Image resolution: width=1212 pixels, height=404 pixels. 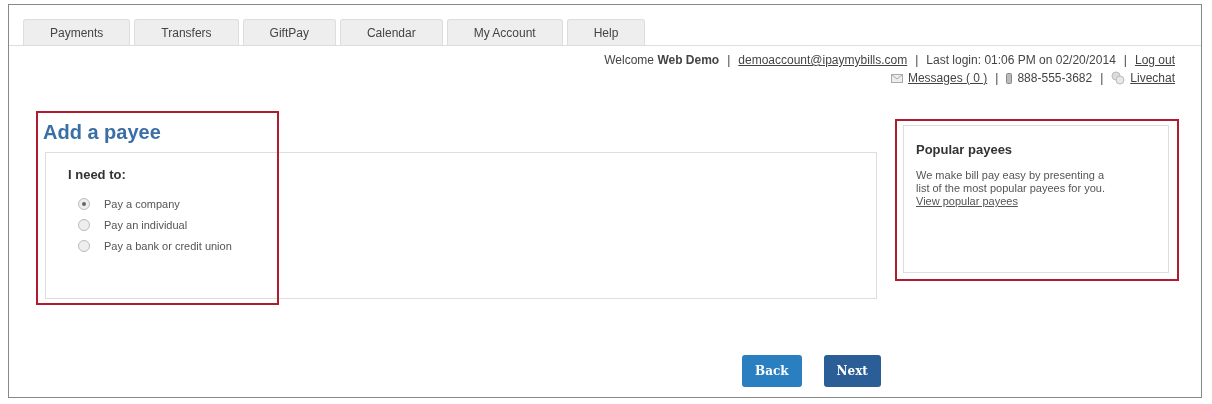 I want to click on popular-link: View popular payees, so click(x=1014, y=202).